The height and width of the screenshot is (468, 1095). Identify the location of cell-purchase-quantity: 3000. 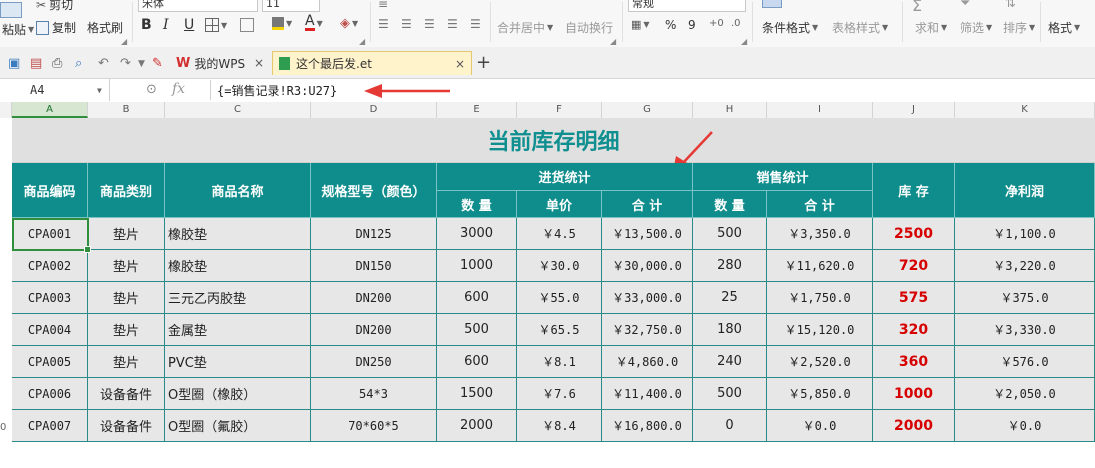
(477, 233).